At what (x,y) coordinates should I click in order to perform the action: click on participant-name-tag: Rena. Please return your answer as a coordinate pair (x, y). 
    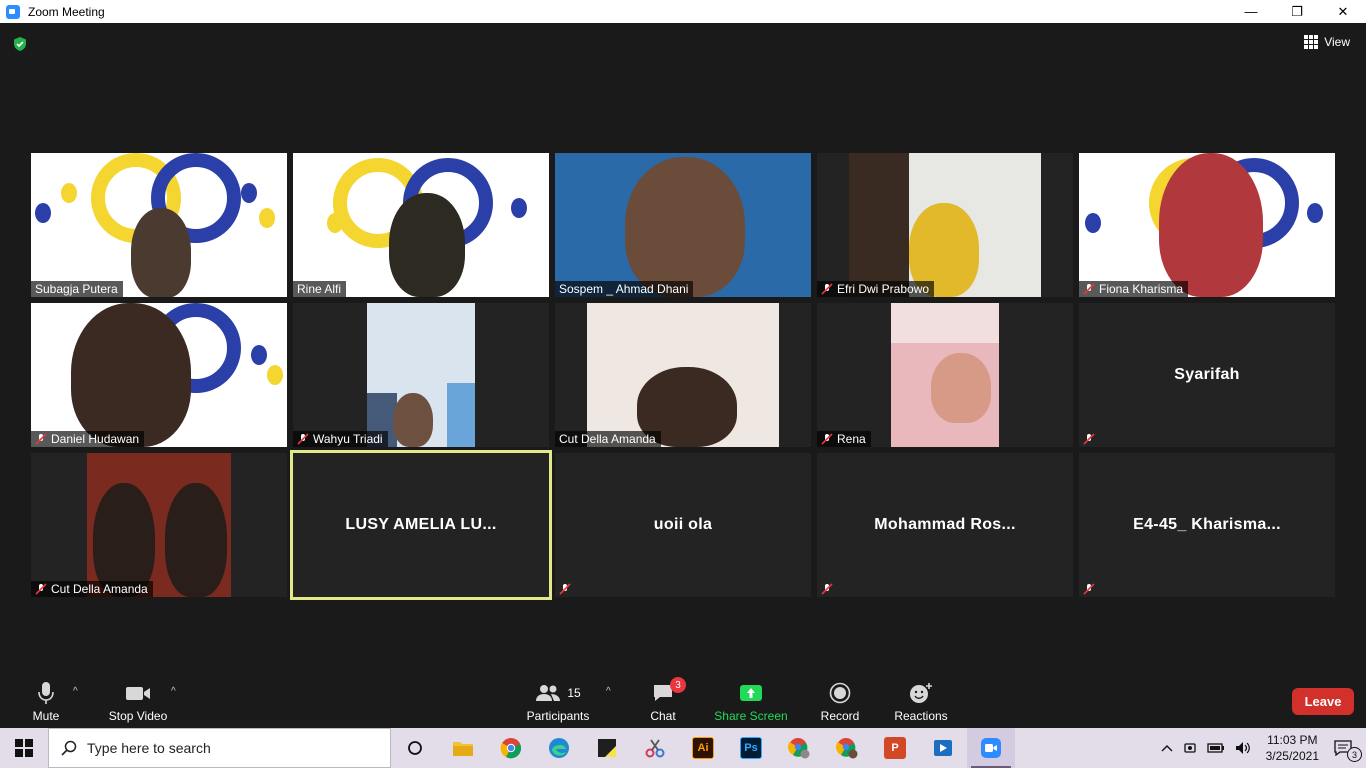
    Looking at the image, I should click on (844, 439).